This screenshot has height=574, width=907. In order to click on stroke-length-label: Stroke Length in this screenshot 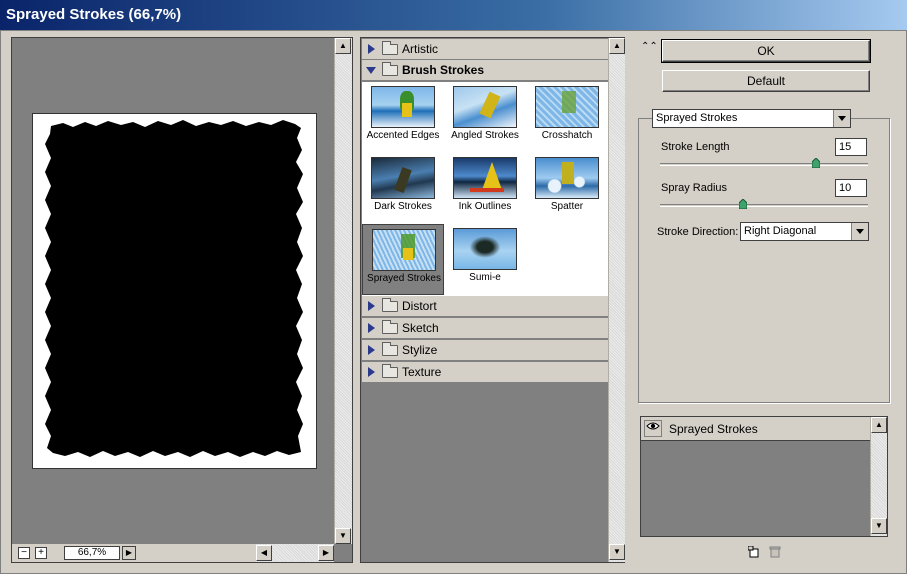, I will do `click(695, 147)`.